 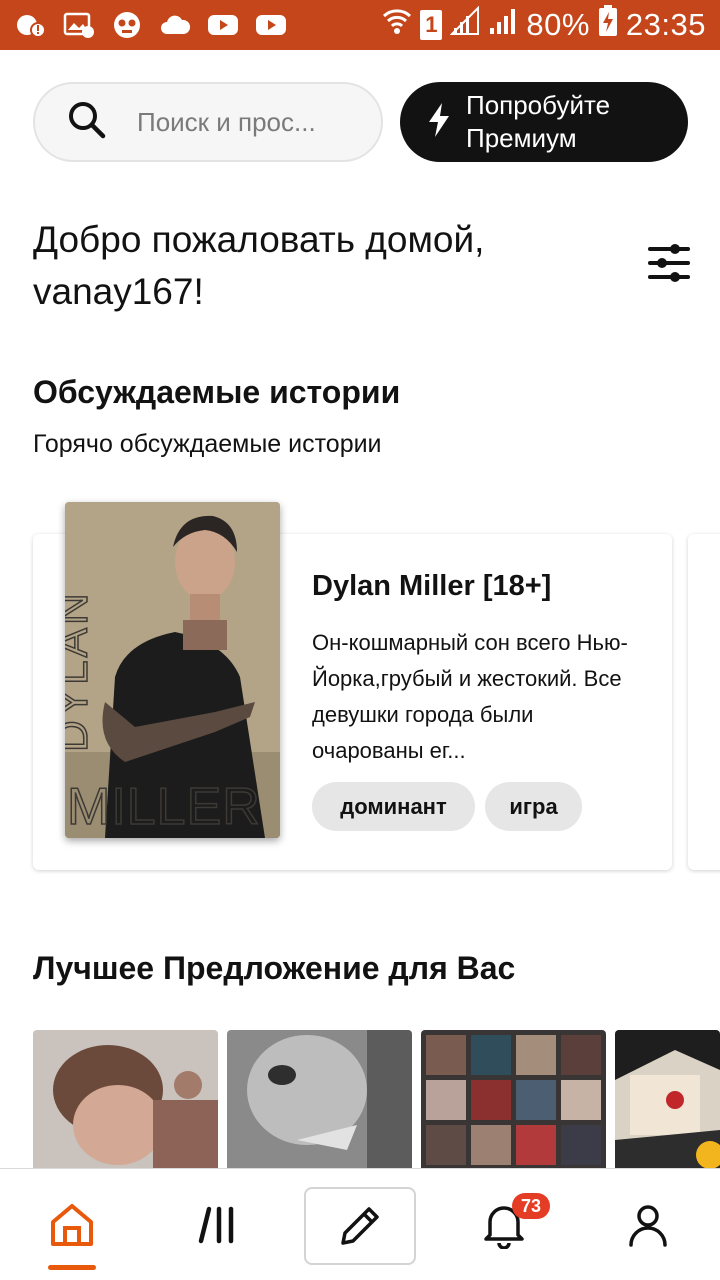 What do you see at coordinates (87, 122) in the screenshot?
I see `search-icon` at bounding box center [87, 122].